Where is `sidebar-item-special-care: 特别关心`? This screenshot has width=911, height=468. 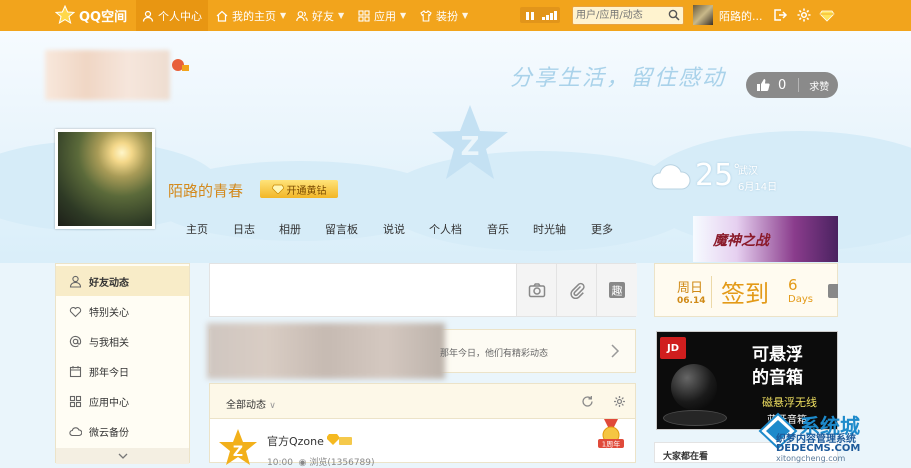 sidebar-item-special-care: 特别关心 is located at coordinates (122, 311).